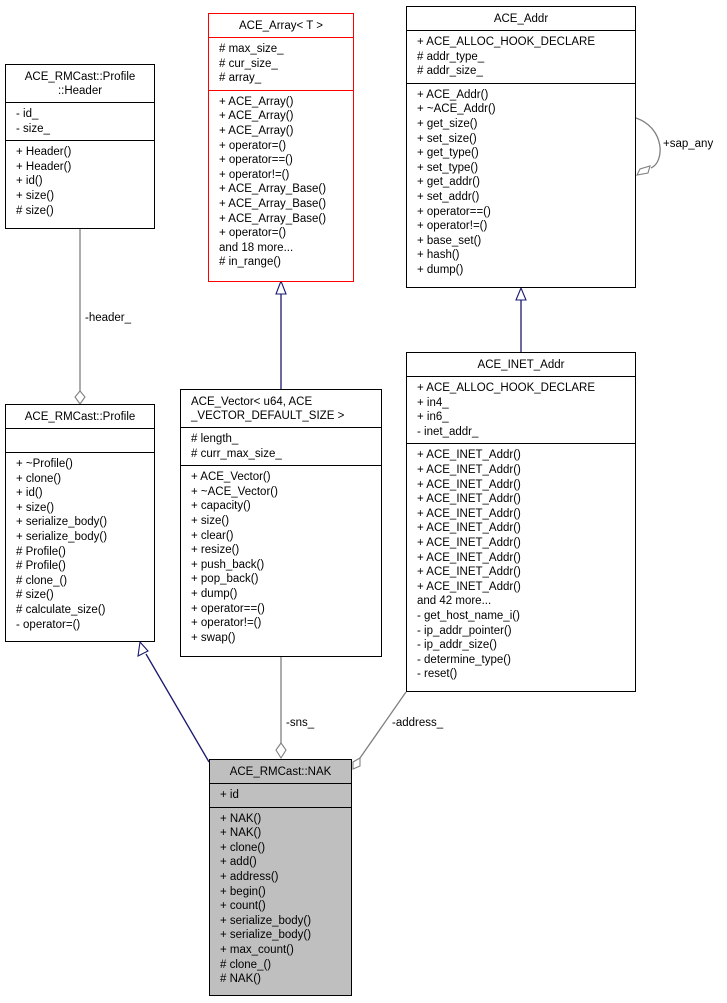  Describe the element at coordinates (280, 772) in the screenshot. I see `class-title: ACE_RMCast::NAK` at that location.